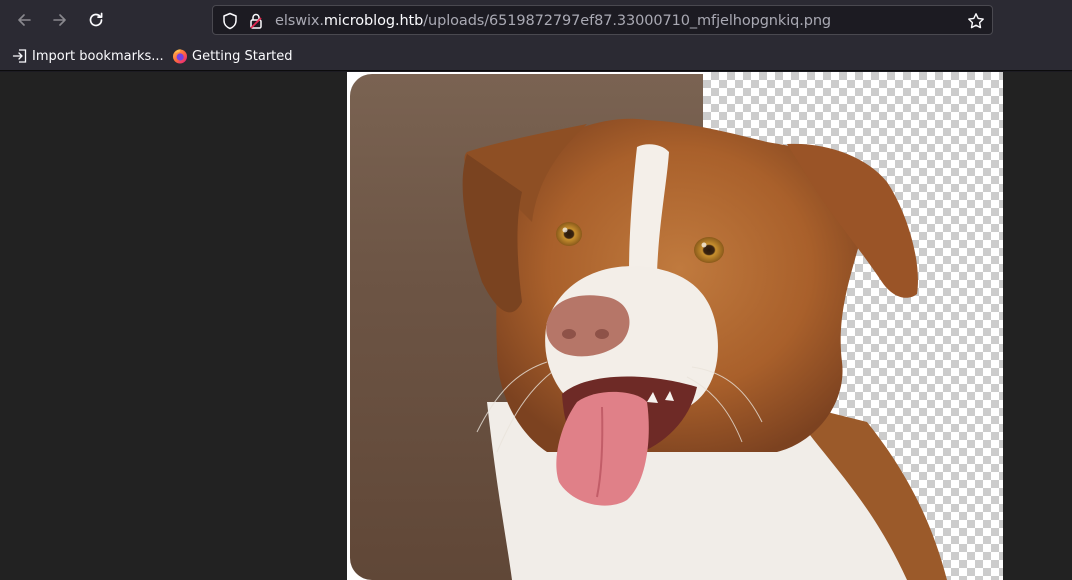 The width and height of the screenshot is (1072, 580). What do you see at coordinates (230, 21) in the screenshot?
I see `shield-icon` at bounding box center [230, 21].